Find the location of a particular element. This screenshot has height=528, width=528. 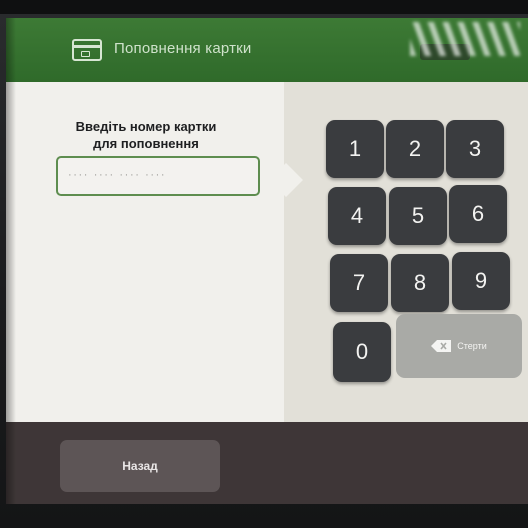

card-number-prompt: Введіть номер картки для поповнення is located at coordinates (146, 135).